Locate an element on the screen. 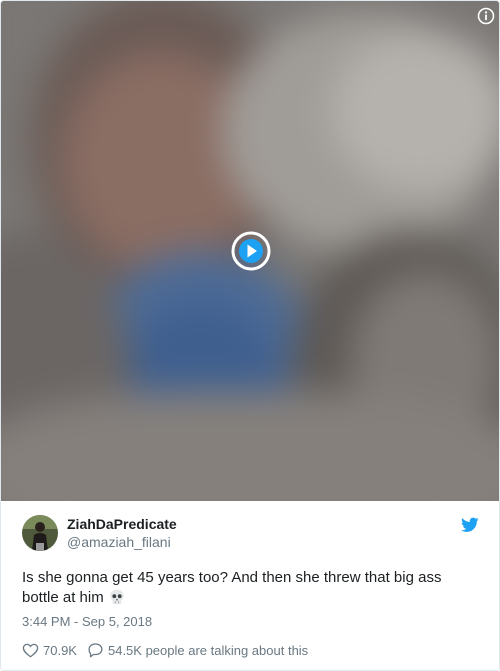 The image size is (500, 671). user-handle: @amaziah_filani is located at coordinates (119, 542).